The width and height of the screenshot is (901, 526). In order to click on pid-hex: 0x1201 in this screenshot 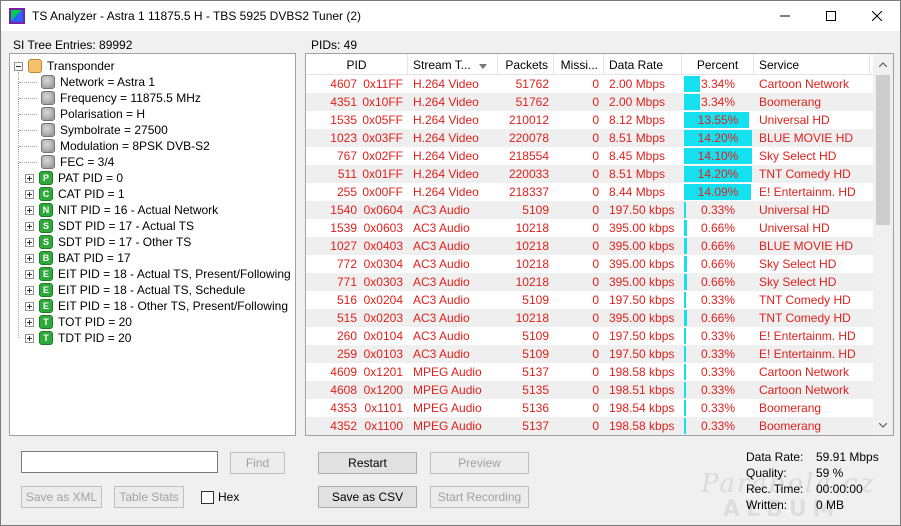, I will do `click(383, 372)`.